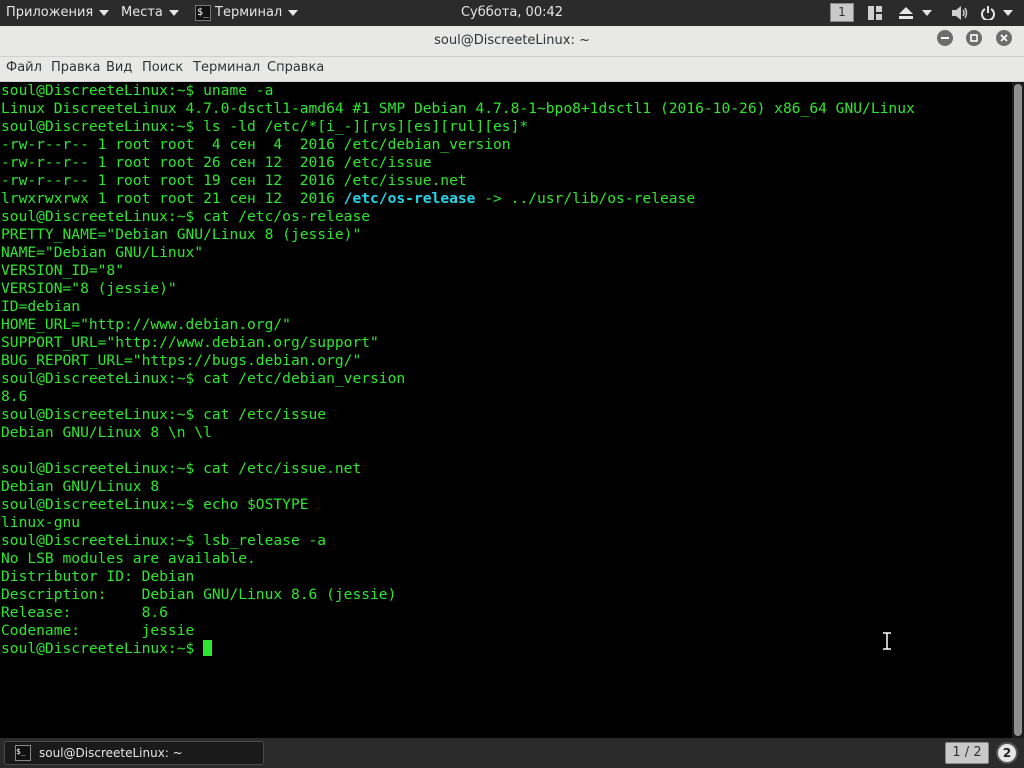 The image size is (1024, 768). I want to click on menubar: Файл Правка Вид Поиск Терминал Справка, so click(512, 69).